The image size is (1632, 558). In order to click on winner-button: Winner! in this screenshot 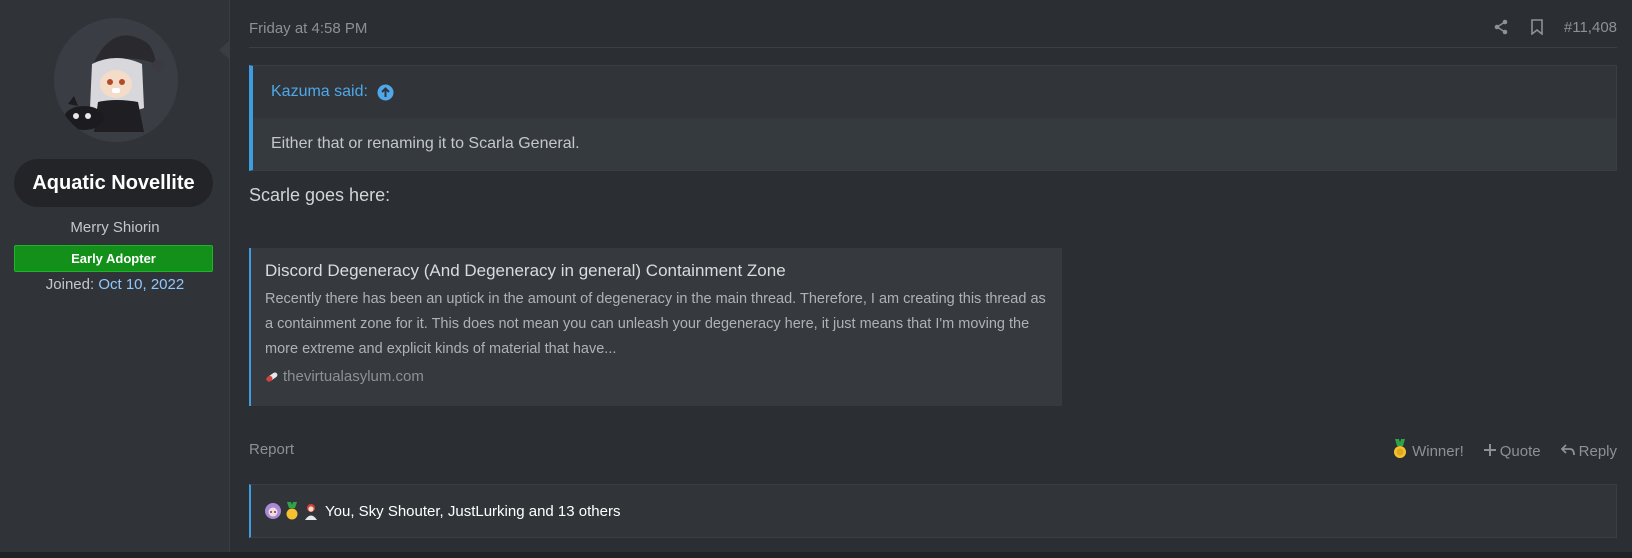, I will do `click(1428, 451)`.